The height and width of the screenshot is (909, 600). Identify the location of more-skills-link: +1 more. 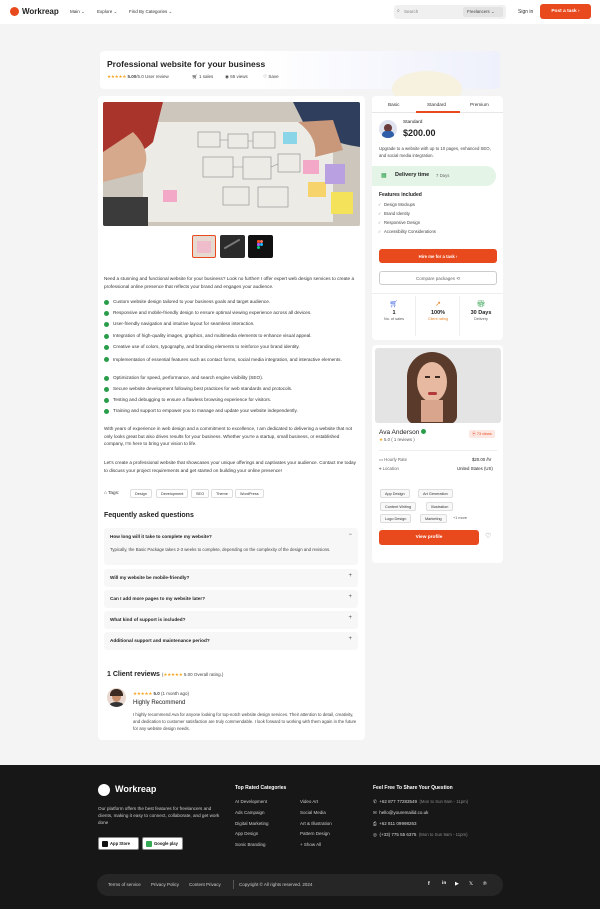
(460, 518).